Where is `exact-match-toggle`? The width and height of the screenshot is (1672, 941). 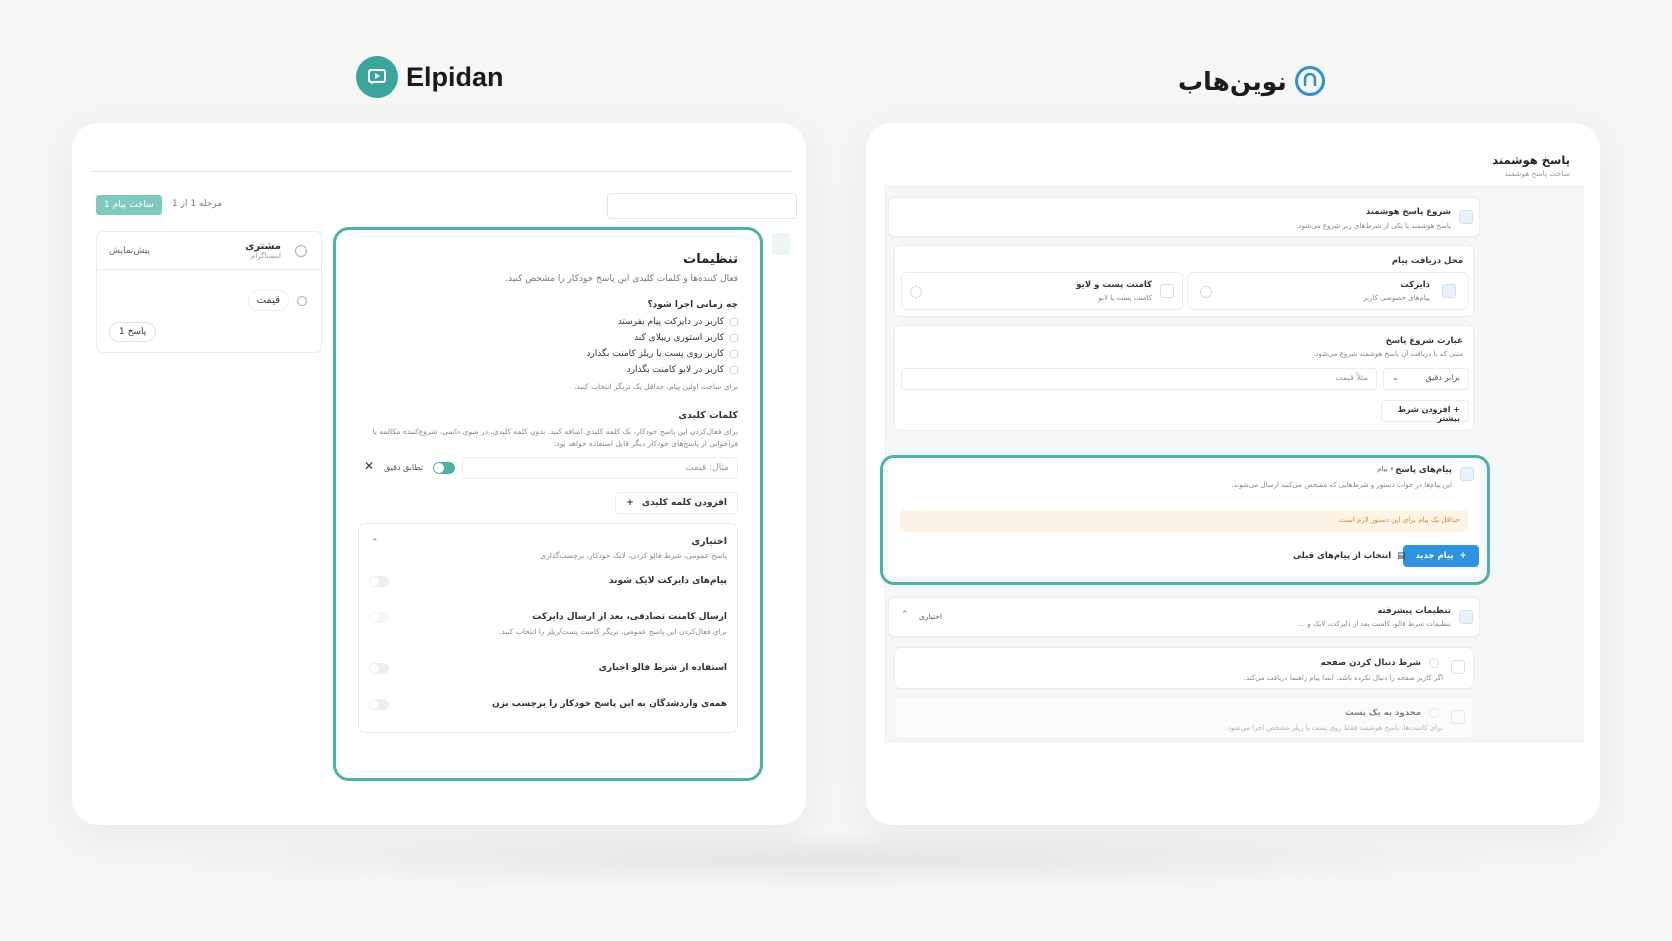
exact-match-toggle is located at coordinates (444, 468).